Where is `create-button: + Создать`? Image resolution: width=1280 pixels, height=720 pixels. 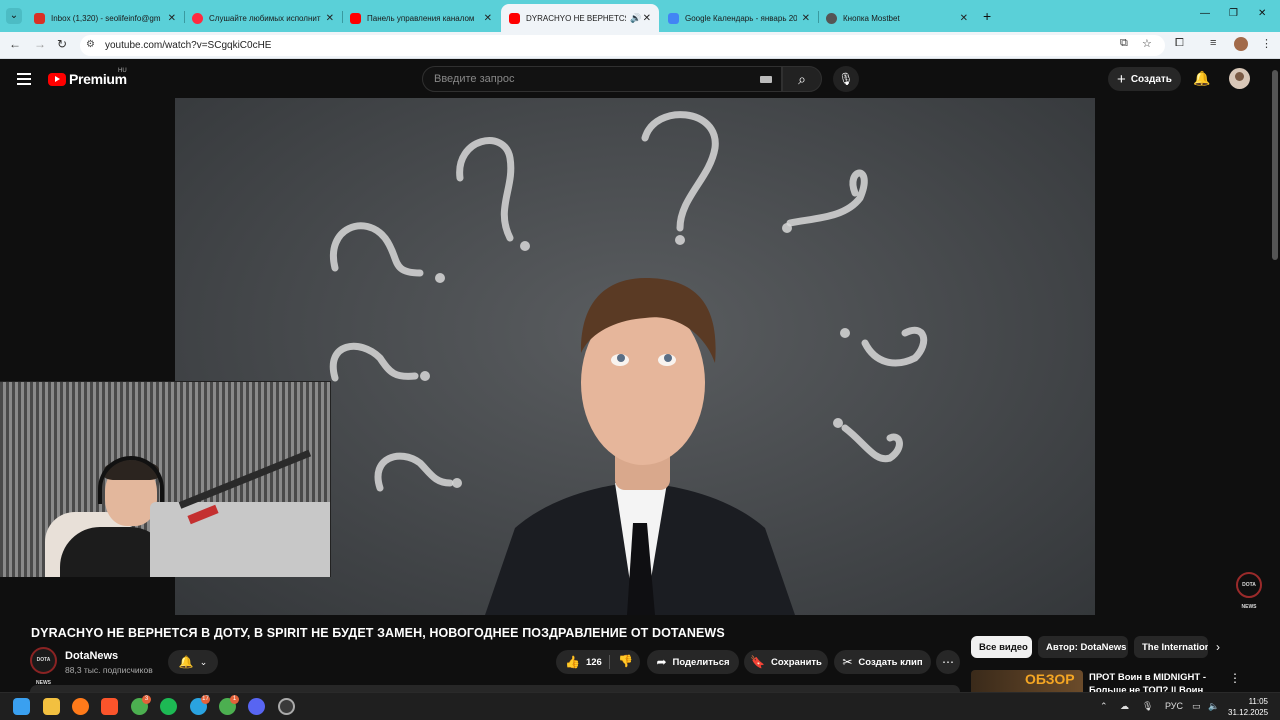
create-button: + Создать is located at coordinates (1144, 79).